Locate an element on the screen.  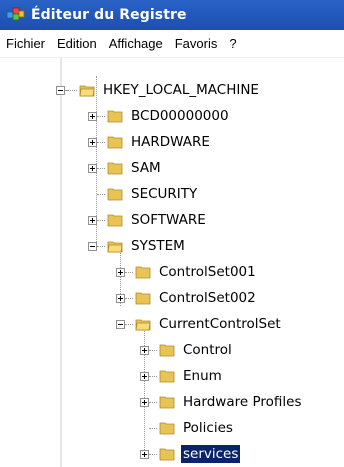
menu-help: ? is located at coordinates (232, 44).